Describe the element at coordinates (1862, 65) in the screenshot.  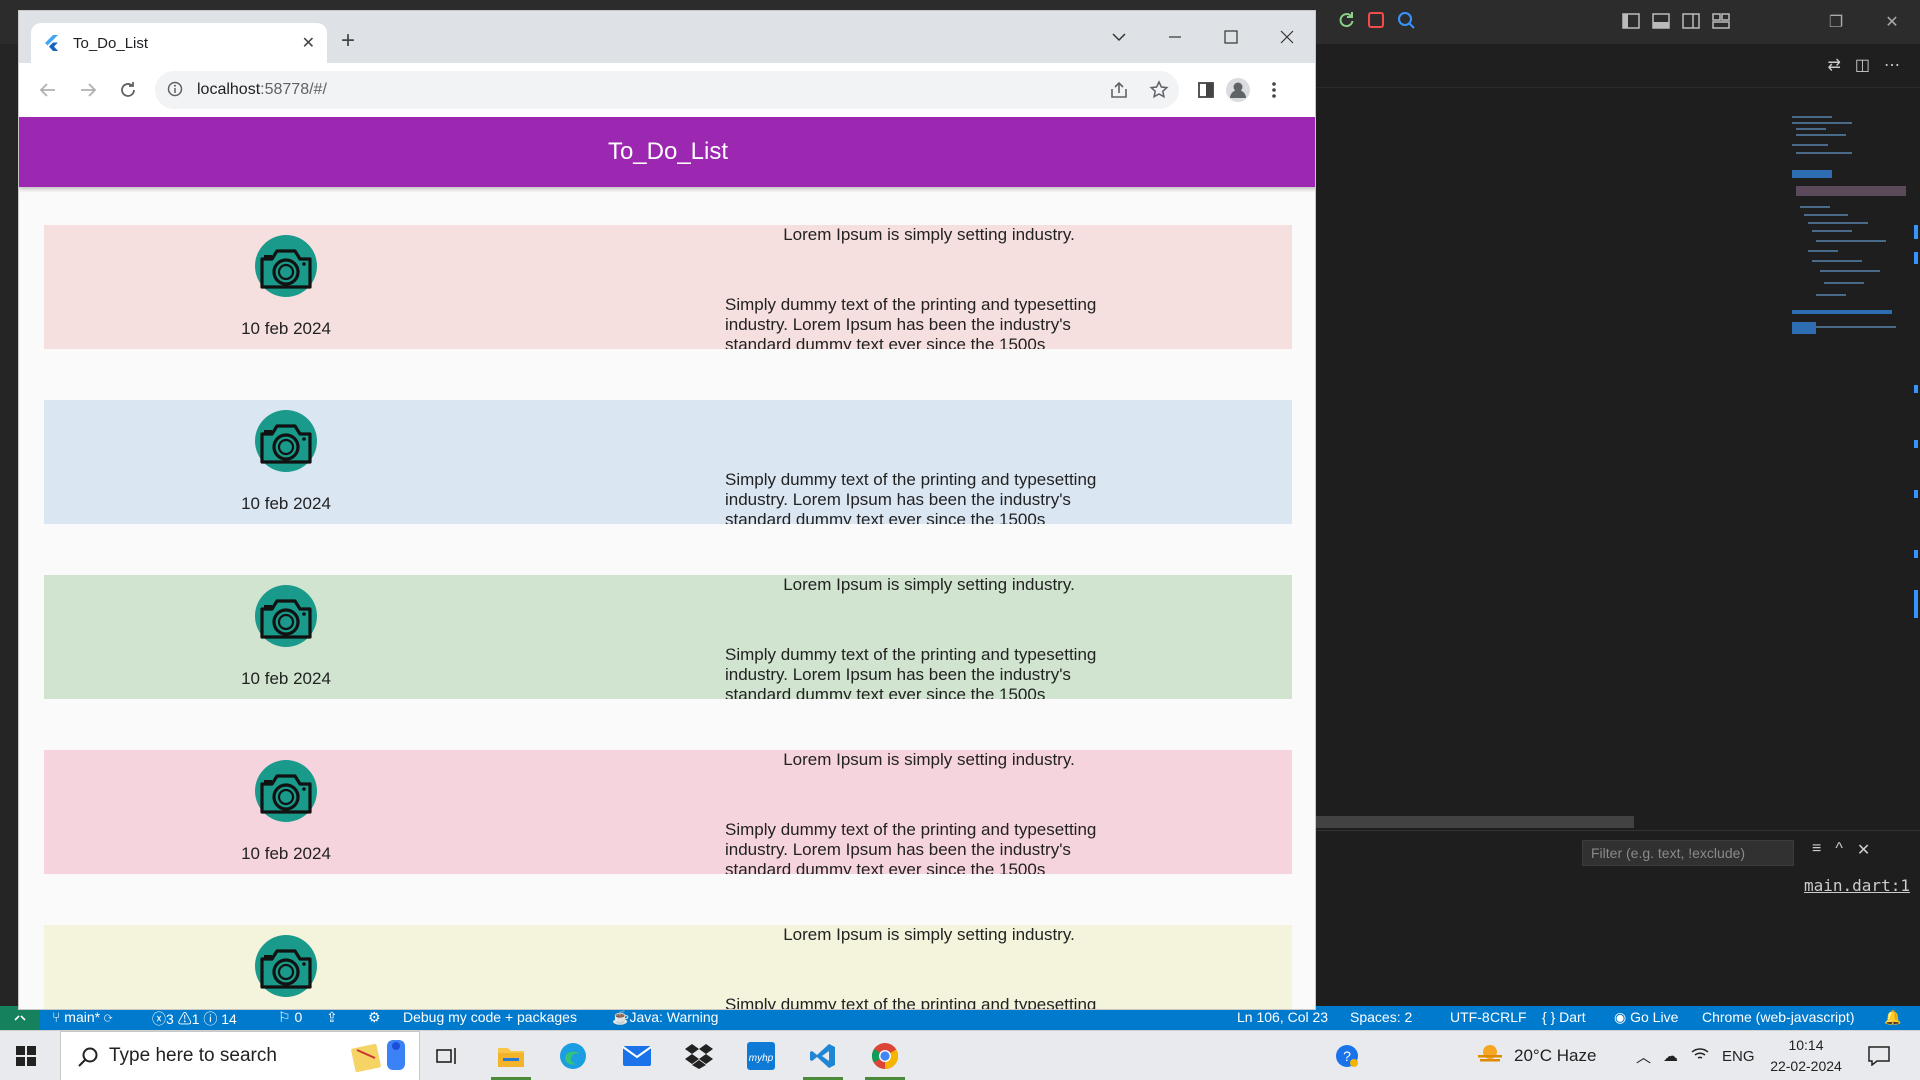
I see `split-editor-icon: ◫` at that location.